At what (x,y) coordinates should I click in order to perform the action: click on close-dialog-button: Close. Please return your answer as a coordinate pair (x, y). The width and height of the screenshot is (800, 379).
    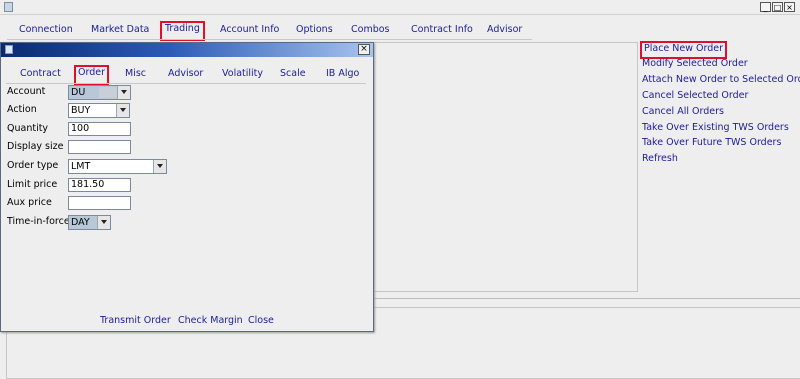
    Looking at the image, I should click on (261, 321).